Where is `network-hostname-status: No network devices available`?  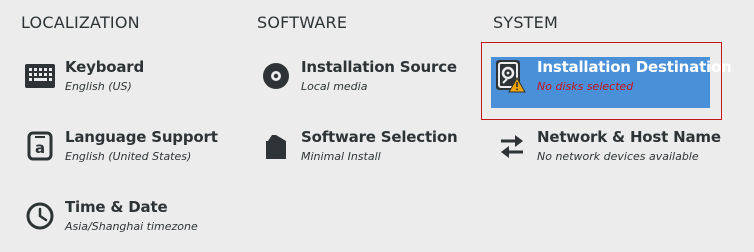
network-hostname-status: No network devices available is located at coordinates (618, 156).